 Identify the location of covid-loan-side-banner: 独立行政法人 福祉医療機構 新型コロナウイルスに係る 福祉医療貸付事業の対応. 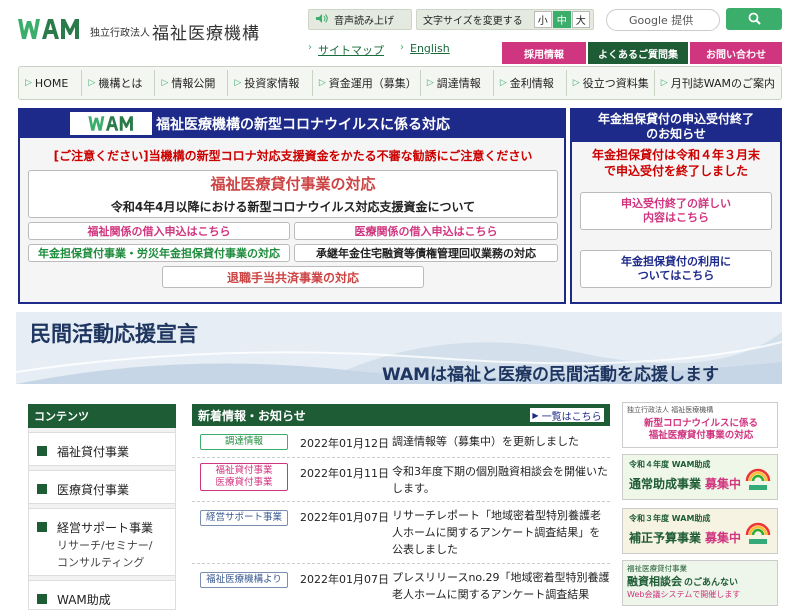
(700, 425).